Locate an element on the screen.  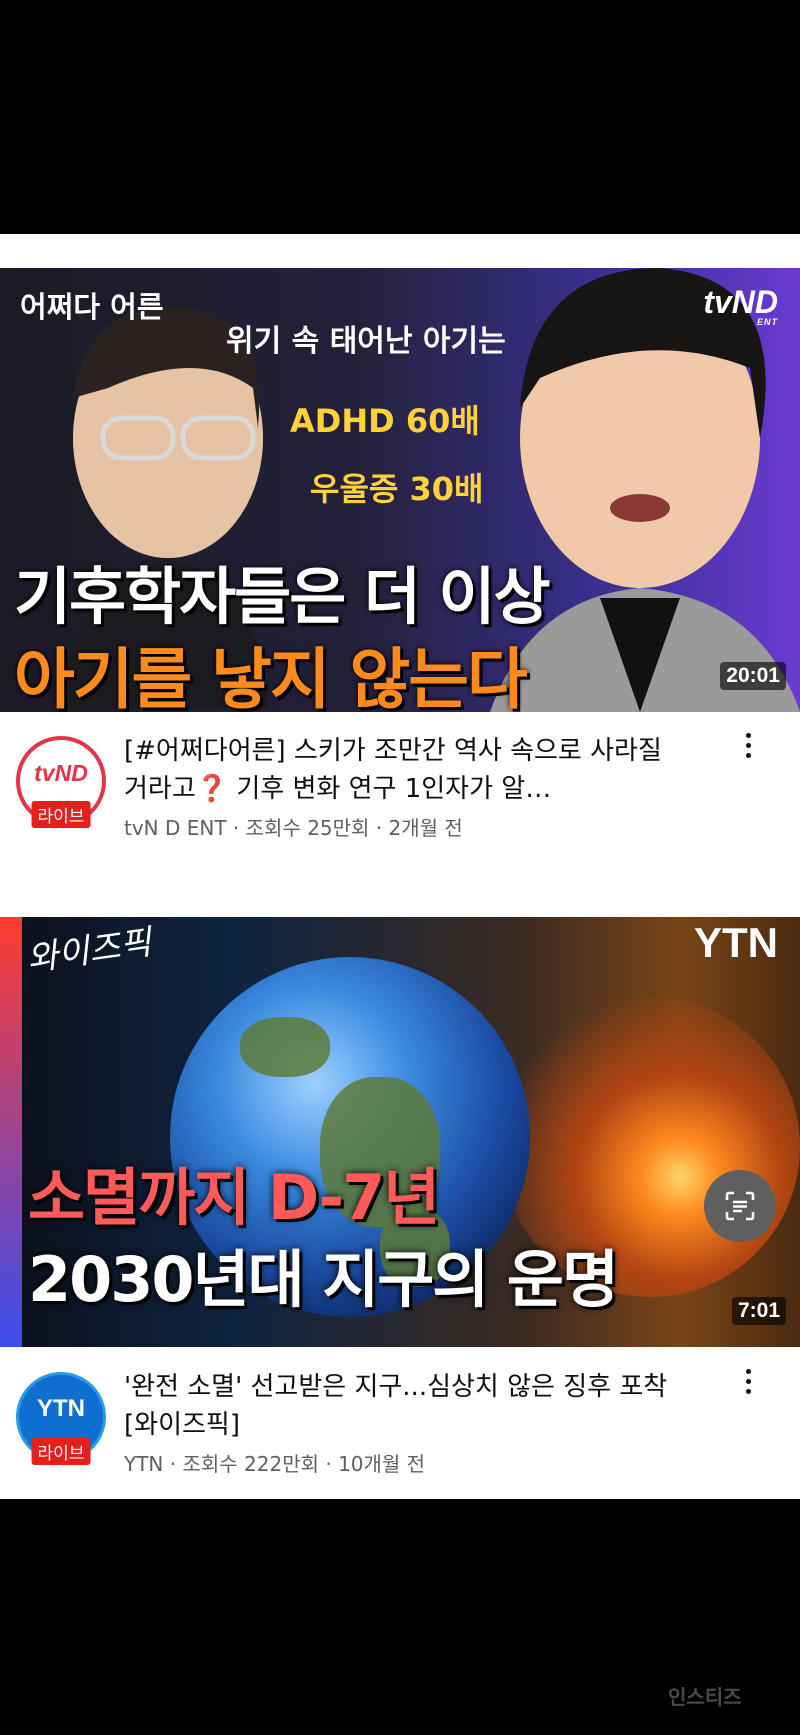
thumbnail-caption-2: ADHD 60배 is located at coordinates (385, 421).